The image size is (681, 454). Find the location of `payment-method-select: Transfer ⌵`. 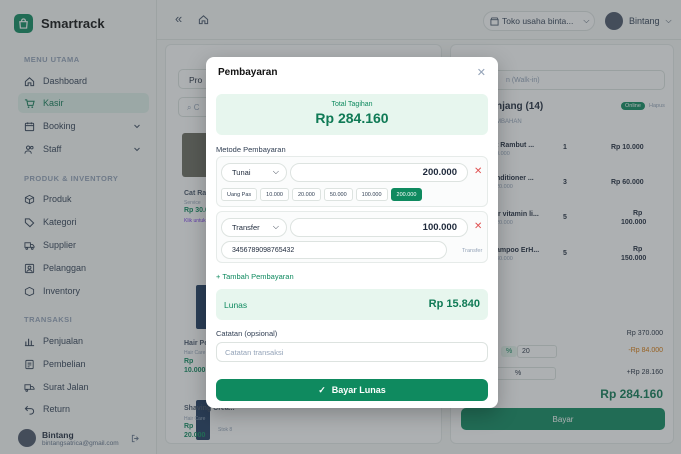

payment-method-select: Transfer ⌵ is located at coordinates (254, 227).